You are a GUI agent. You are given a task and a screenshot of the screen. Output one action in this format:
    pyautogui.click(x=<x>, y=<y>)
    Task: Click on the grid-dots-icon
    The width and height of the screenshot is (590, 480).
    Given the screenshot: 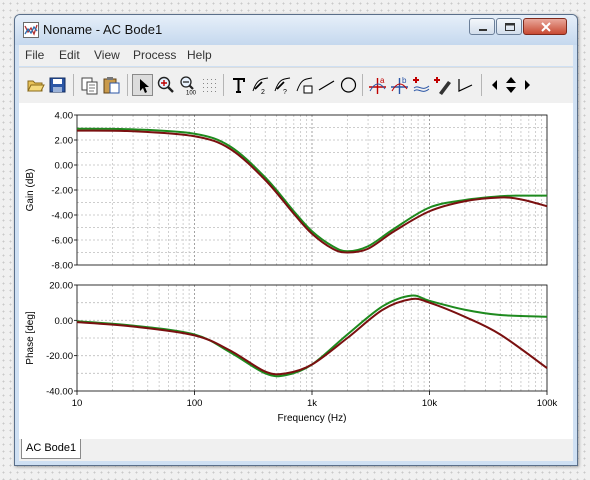 What is the action you would take?
    pyautogui.click(x=209, y=85)
    